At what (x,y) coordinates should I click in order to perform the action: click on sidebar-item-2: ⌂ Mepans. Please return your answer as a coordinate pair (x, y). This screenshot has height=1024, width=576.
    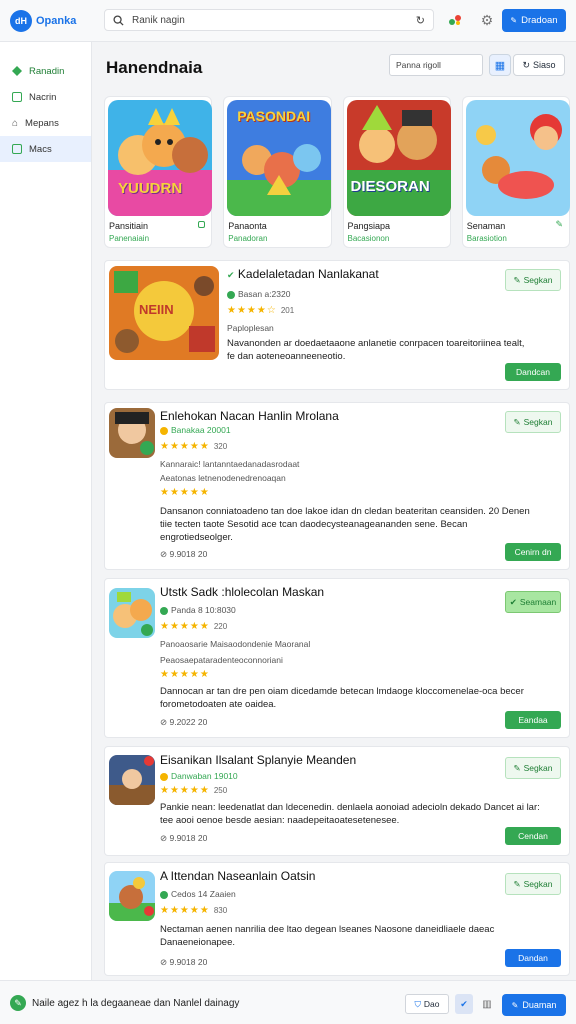
    Looking at the image, I should click on (45, 123).